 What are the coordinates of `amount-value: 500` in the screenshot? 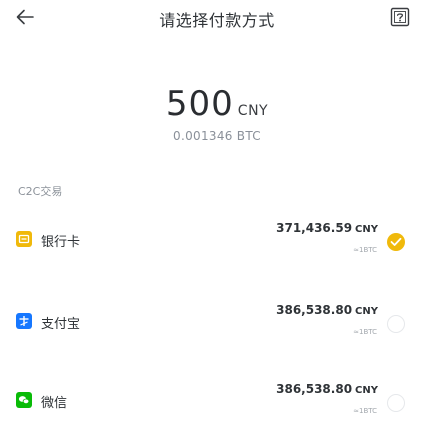 It's located at (199, 104).